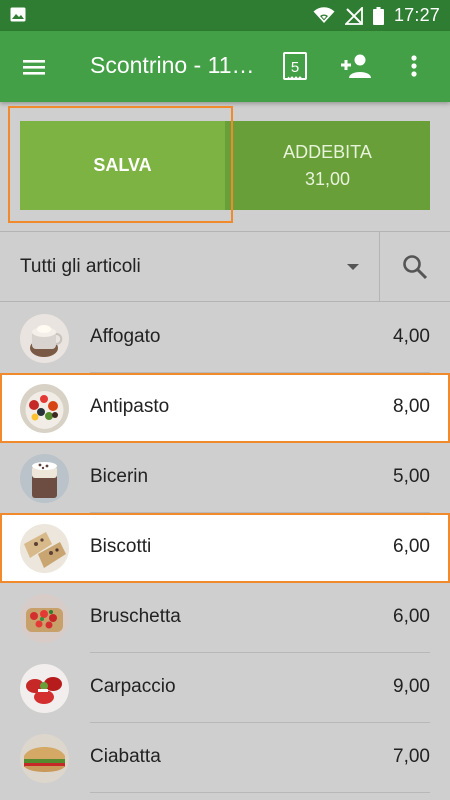 The height and width of the screenshot is (800, 450). What do you see at coordinates (121, 546) in the screenshot?
I see `item-name: Biscotti` at bounding box center [121, 546].